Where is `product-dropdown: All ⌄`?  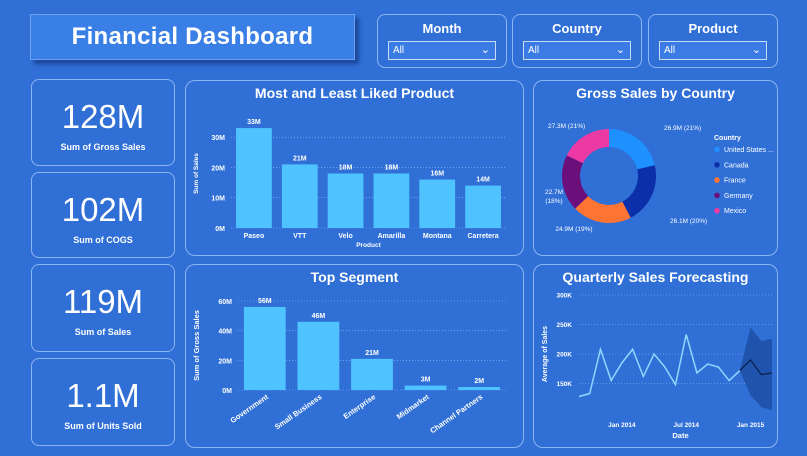 product-dropdown: All ⌄ is located at coordinates (713, 50).